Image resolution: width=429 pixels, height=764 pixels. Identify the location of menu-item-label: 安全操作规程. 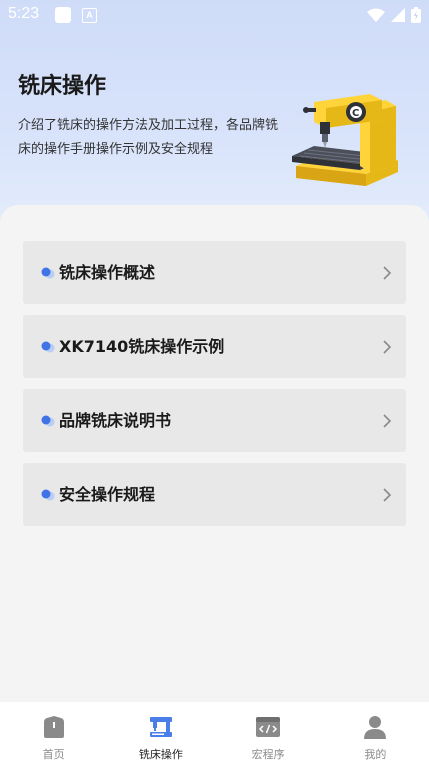
(107, 494).